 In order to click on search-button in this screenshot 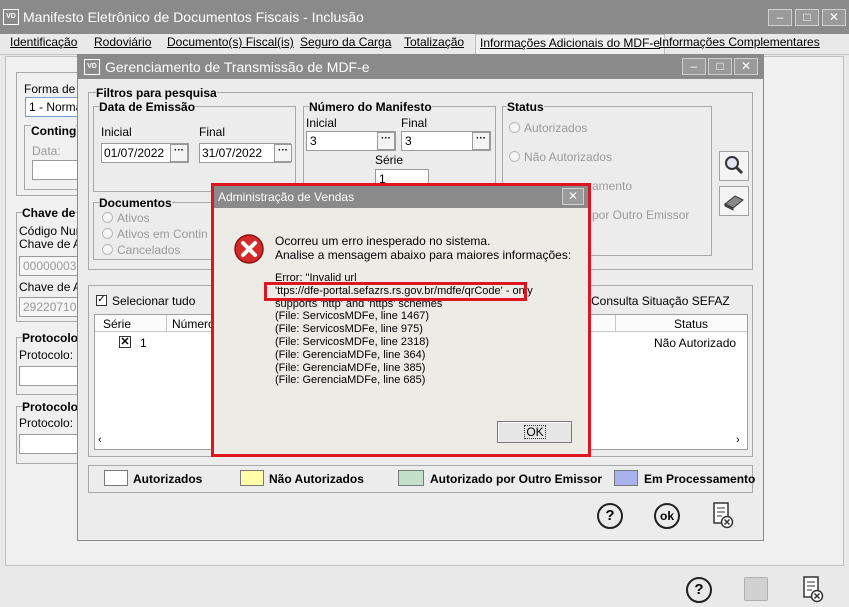, I will do `click(734, 166)`.